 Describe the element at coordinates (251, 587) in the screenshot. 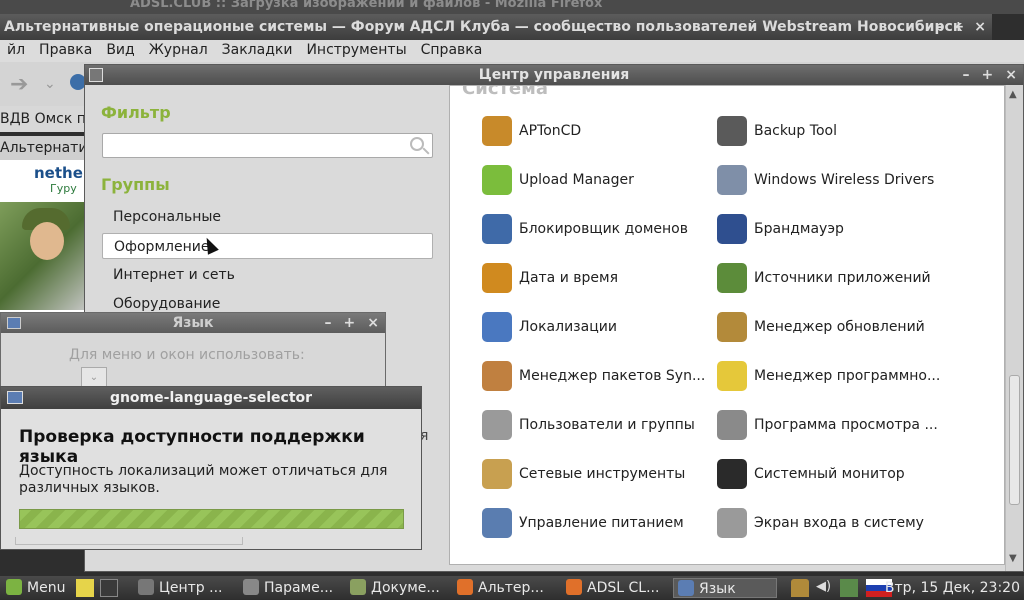

I see `settings-icon` at that location.